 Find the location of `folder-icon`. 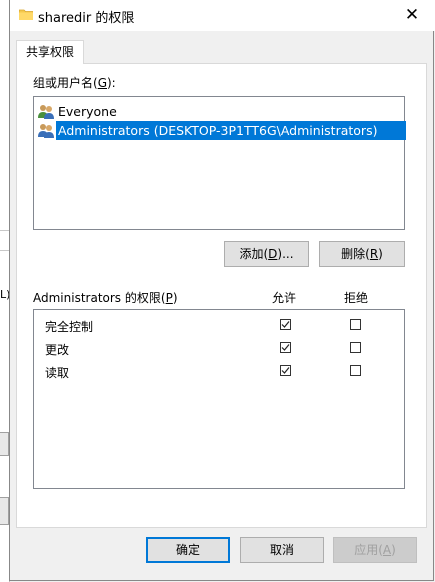

folder-icon is located at coordinates (26, 14).